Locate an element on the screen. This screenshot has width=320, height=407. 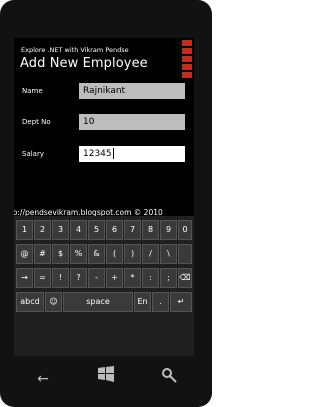
key-exclamation: ! is located at coordinates (60, 278).